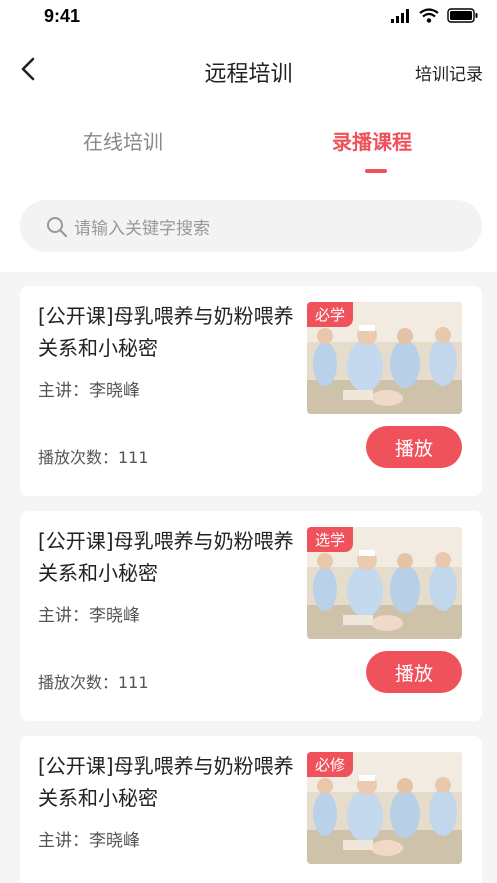  Describe the element at coordinates (330, 314) in the screenshot. I see `course-badge: 必学` at that location.